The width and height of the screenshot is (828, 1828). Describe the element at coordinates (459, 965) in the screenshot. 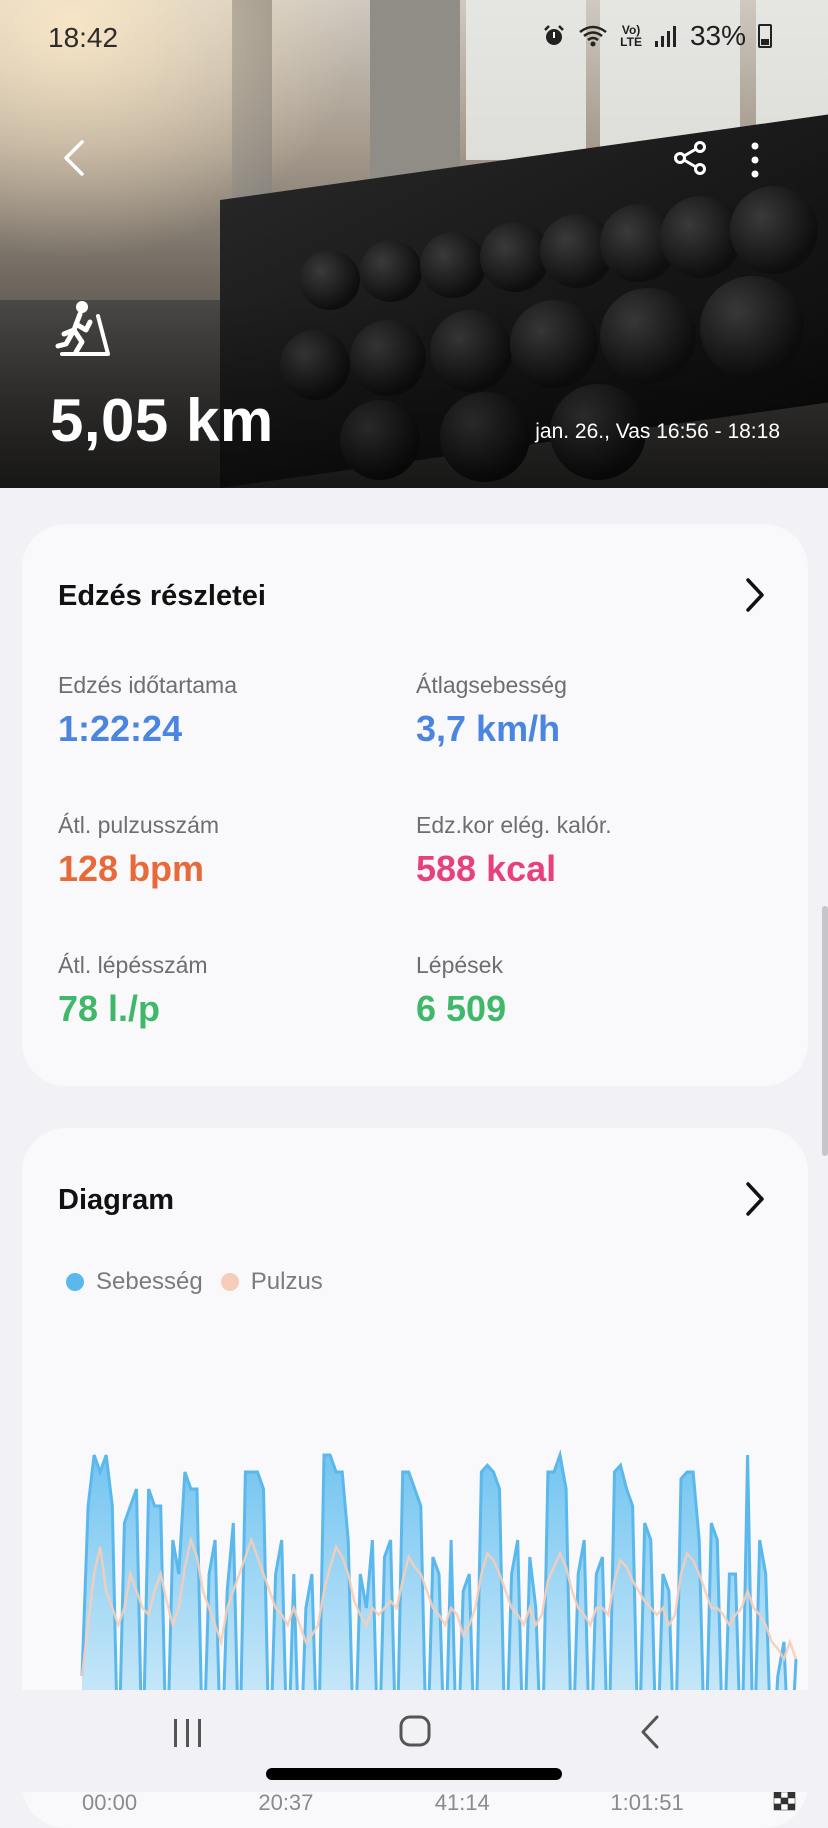

I see `steps-label: Lépések` at that location.